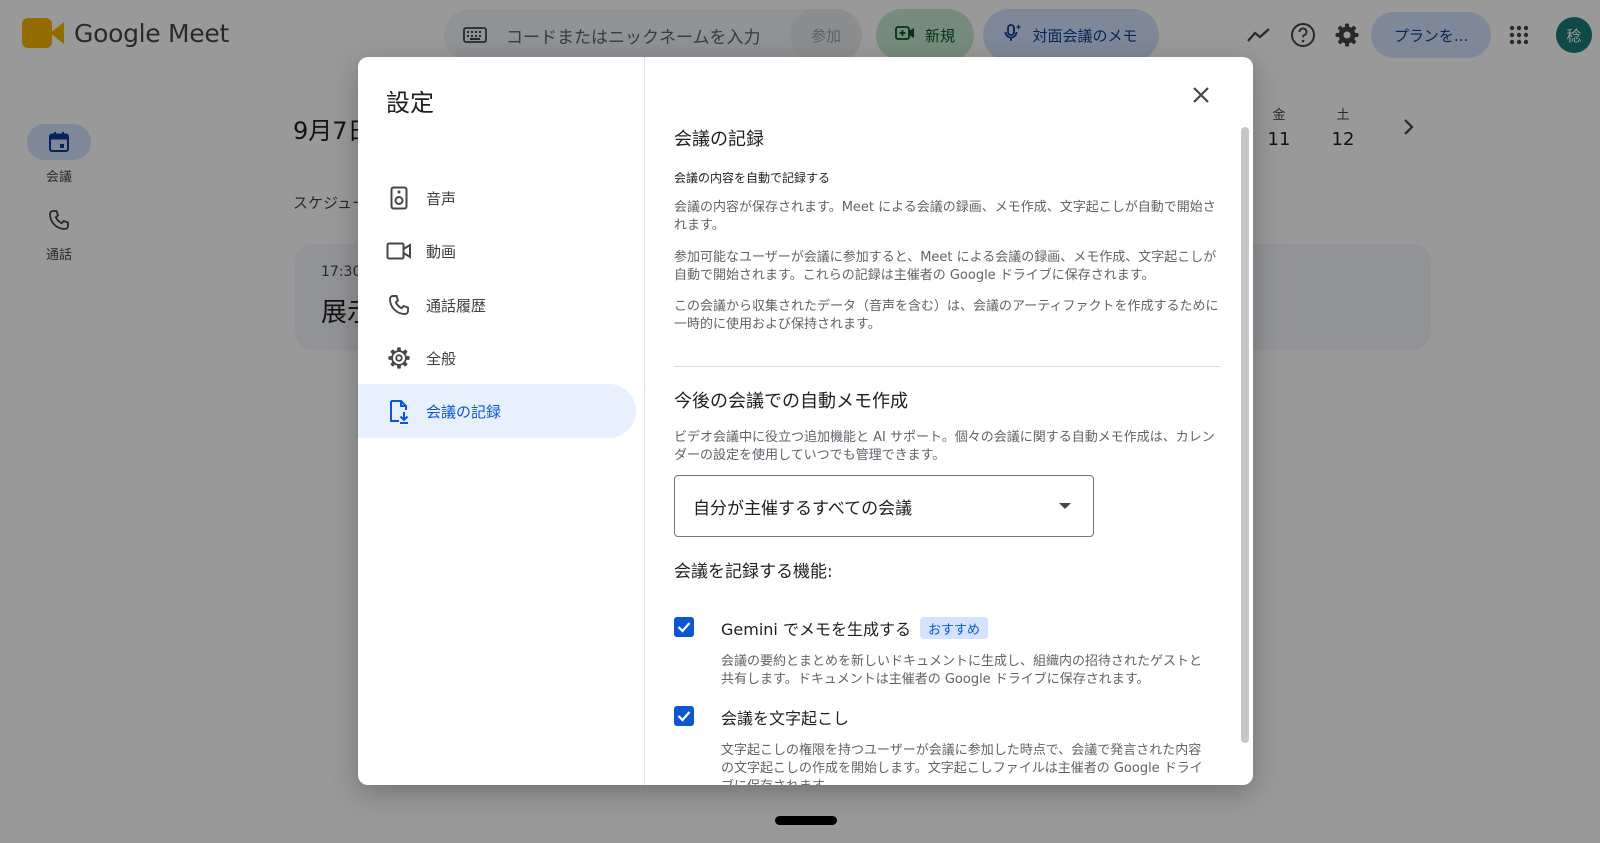  I want to click on home-indicator, so click(806, 820).